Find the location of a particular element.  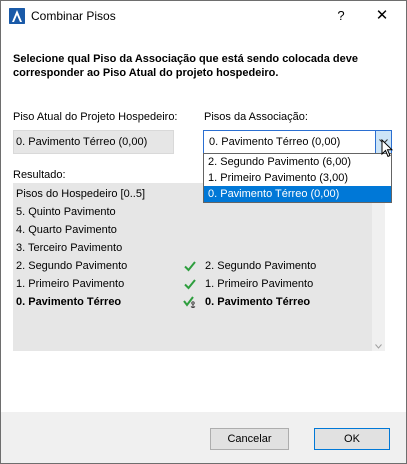

window-title: Combinar Pisos is located at coordinates (73, 16).